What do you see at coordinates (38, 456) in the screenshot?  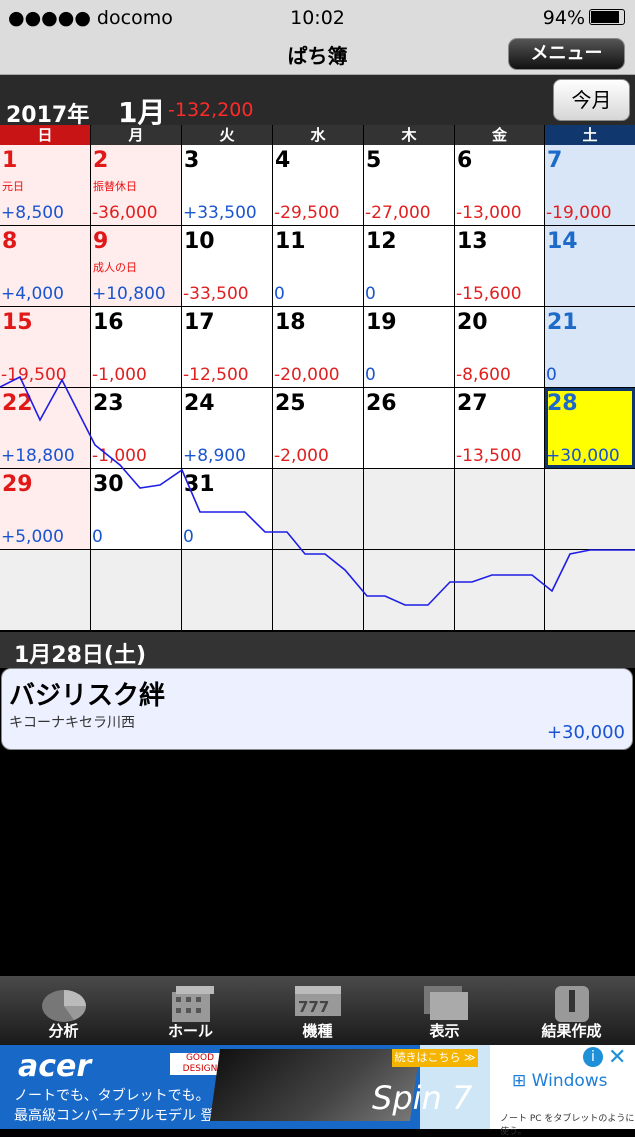 I see `day-amount: +18,800` at bounding box center [38, 456].